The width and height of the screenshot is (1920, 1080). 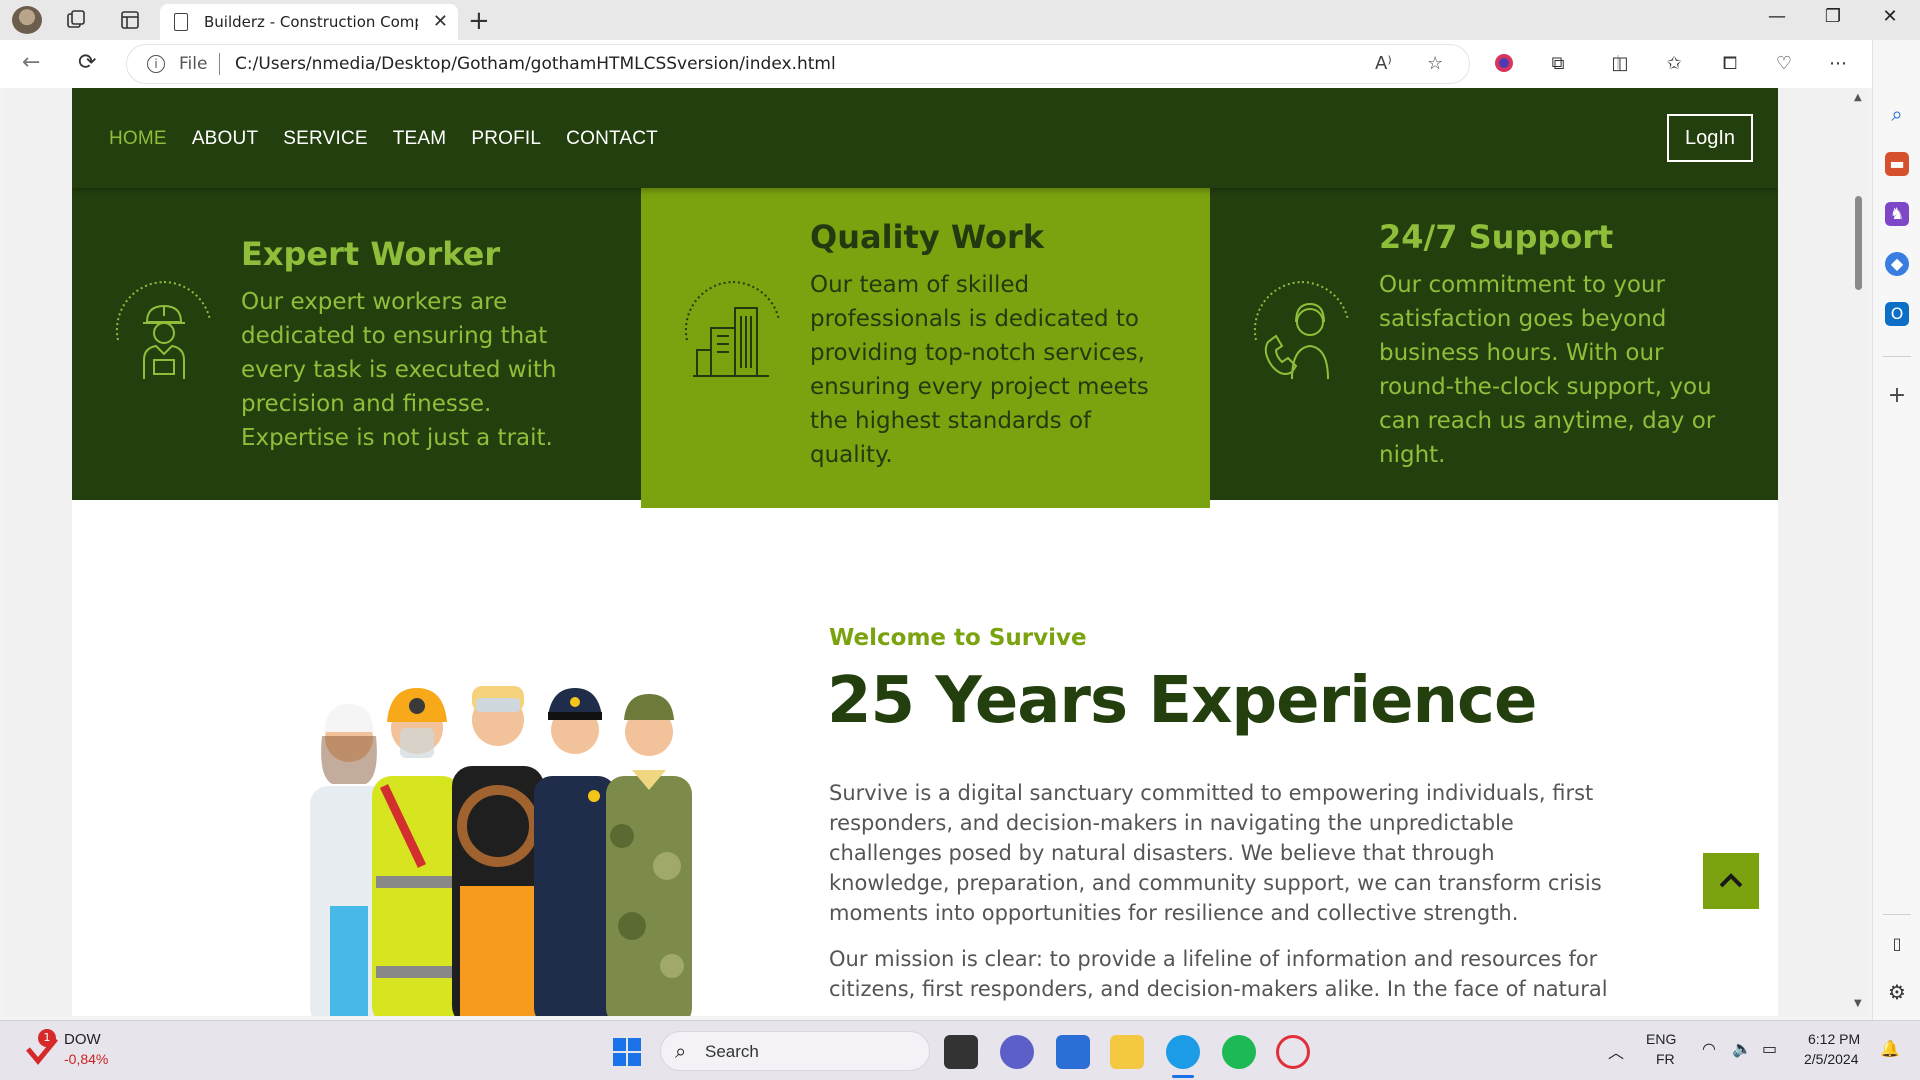 I want to click on restore-icon: ❐, so click(x=1833, y=16).